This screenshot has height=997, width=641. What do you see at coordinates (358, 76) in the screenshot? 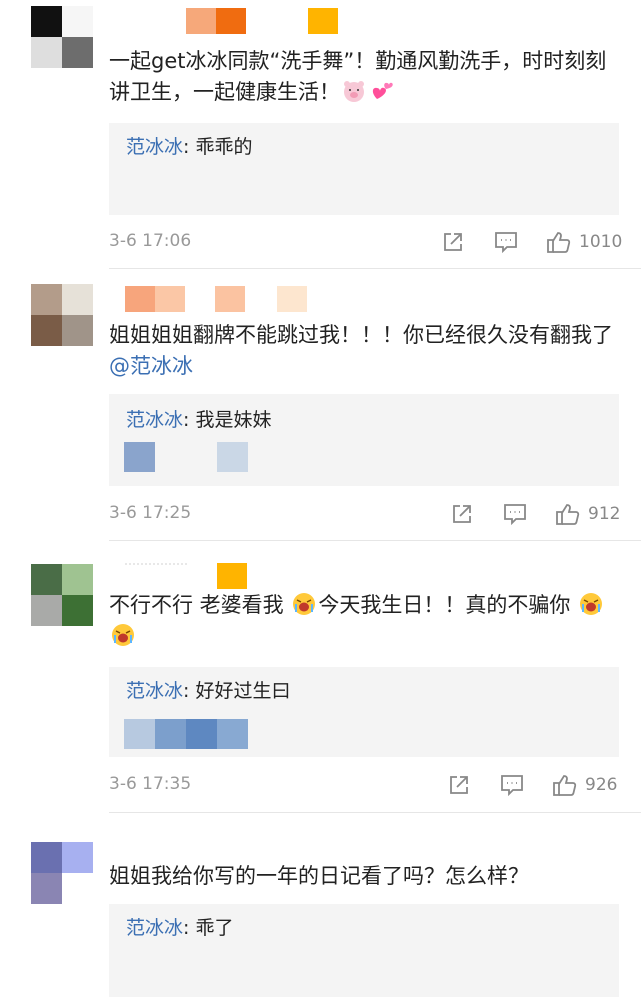
I see `comment-text: 一起get冰冰同款“洗手舞”！勤通风勤洗手，时时刻刻讲卫生，一起健康生活！` at bounding box center [358, 76].